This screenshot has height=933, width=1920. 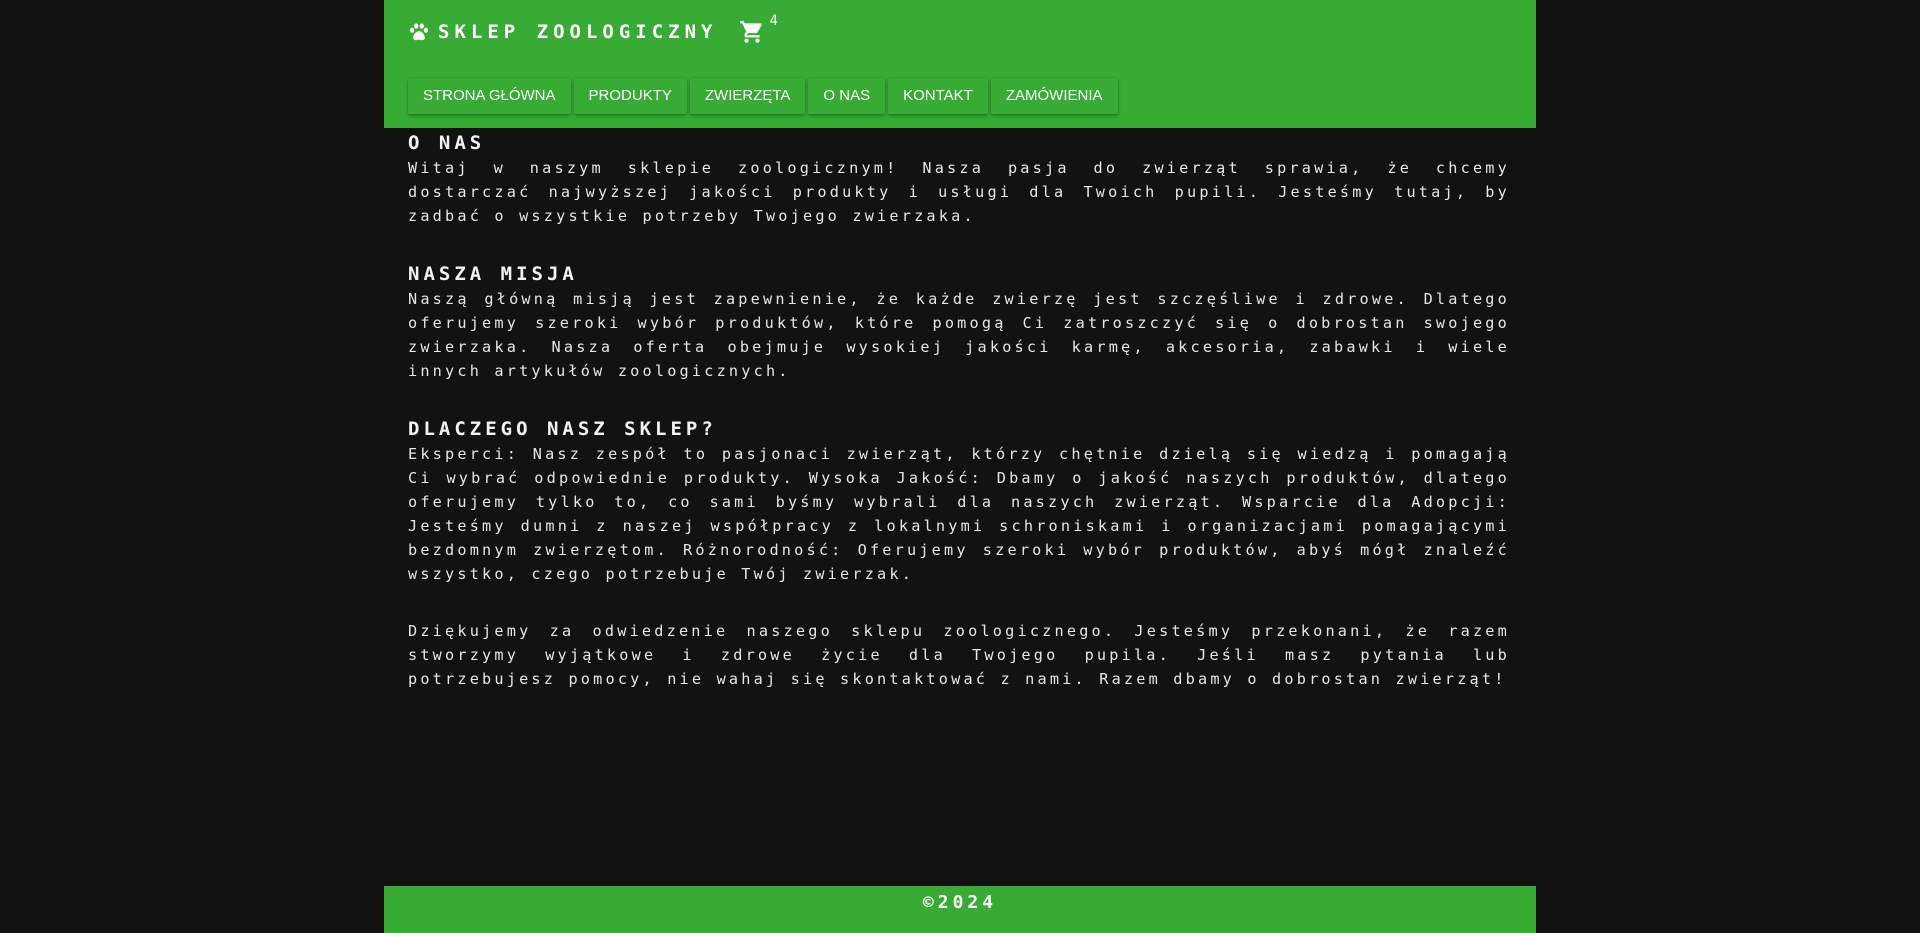 I want to click on site-title: SKLEP ZOOLOGICZNY, so click(x=578, y=32).